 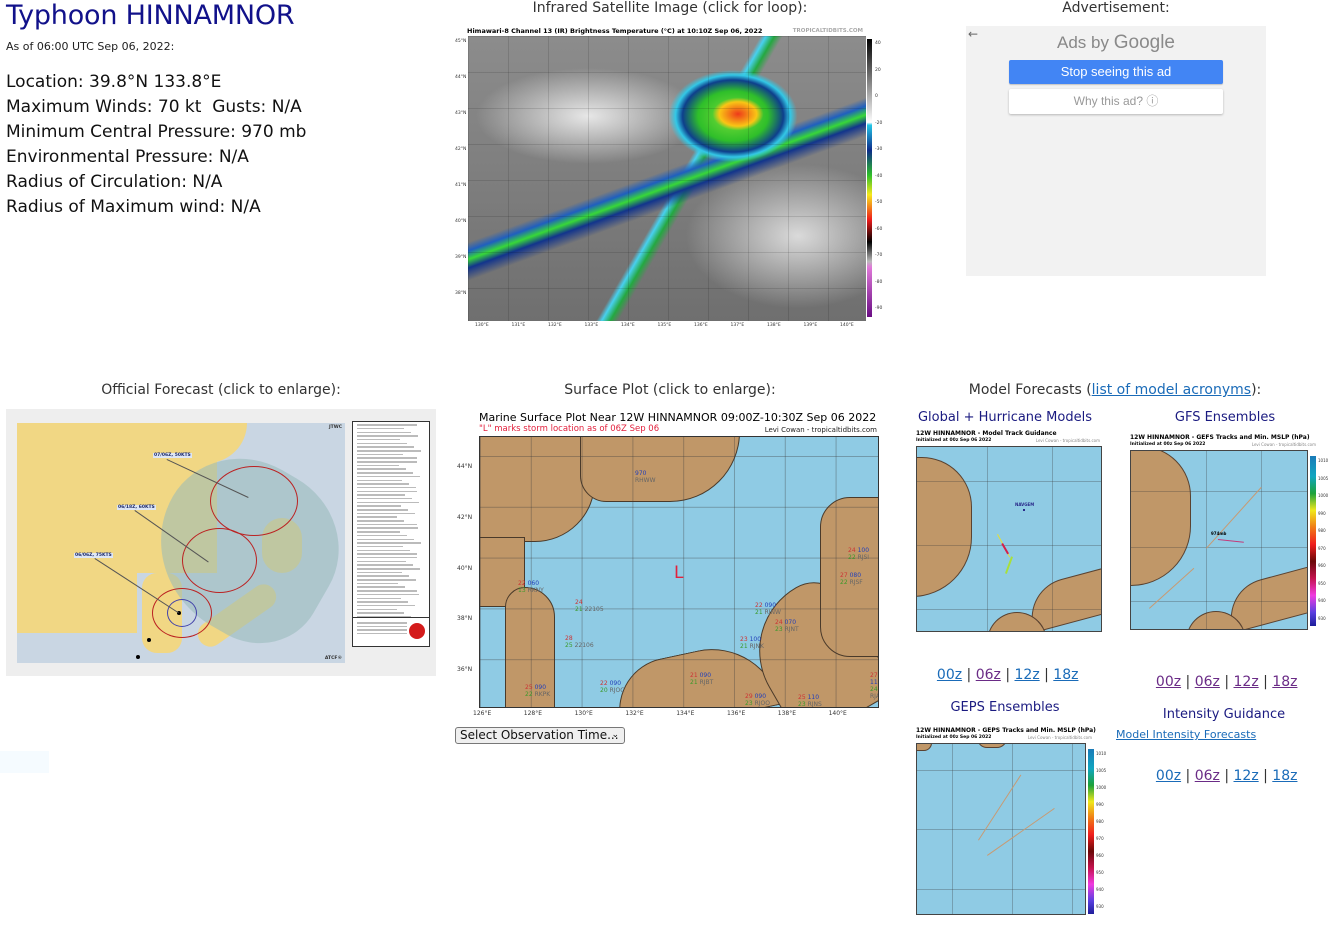 I want to click on station-id: RKPK, so click(x=542, y=694).